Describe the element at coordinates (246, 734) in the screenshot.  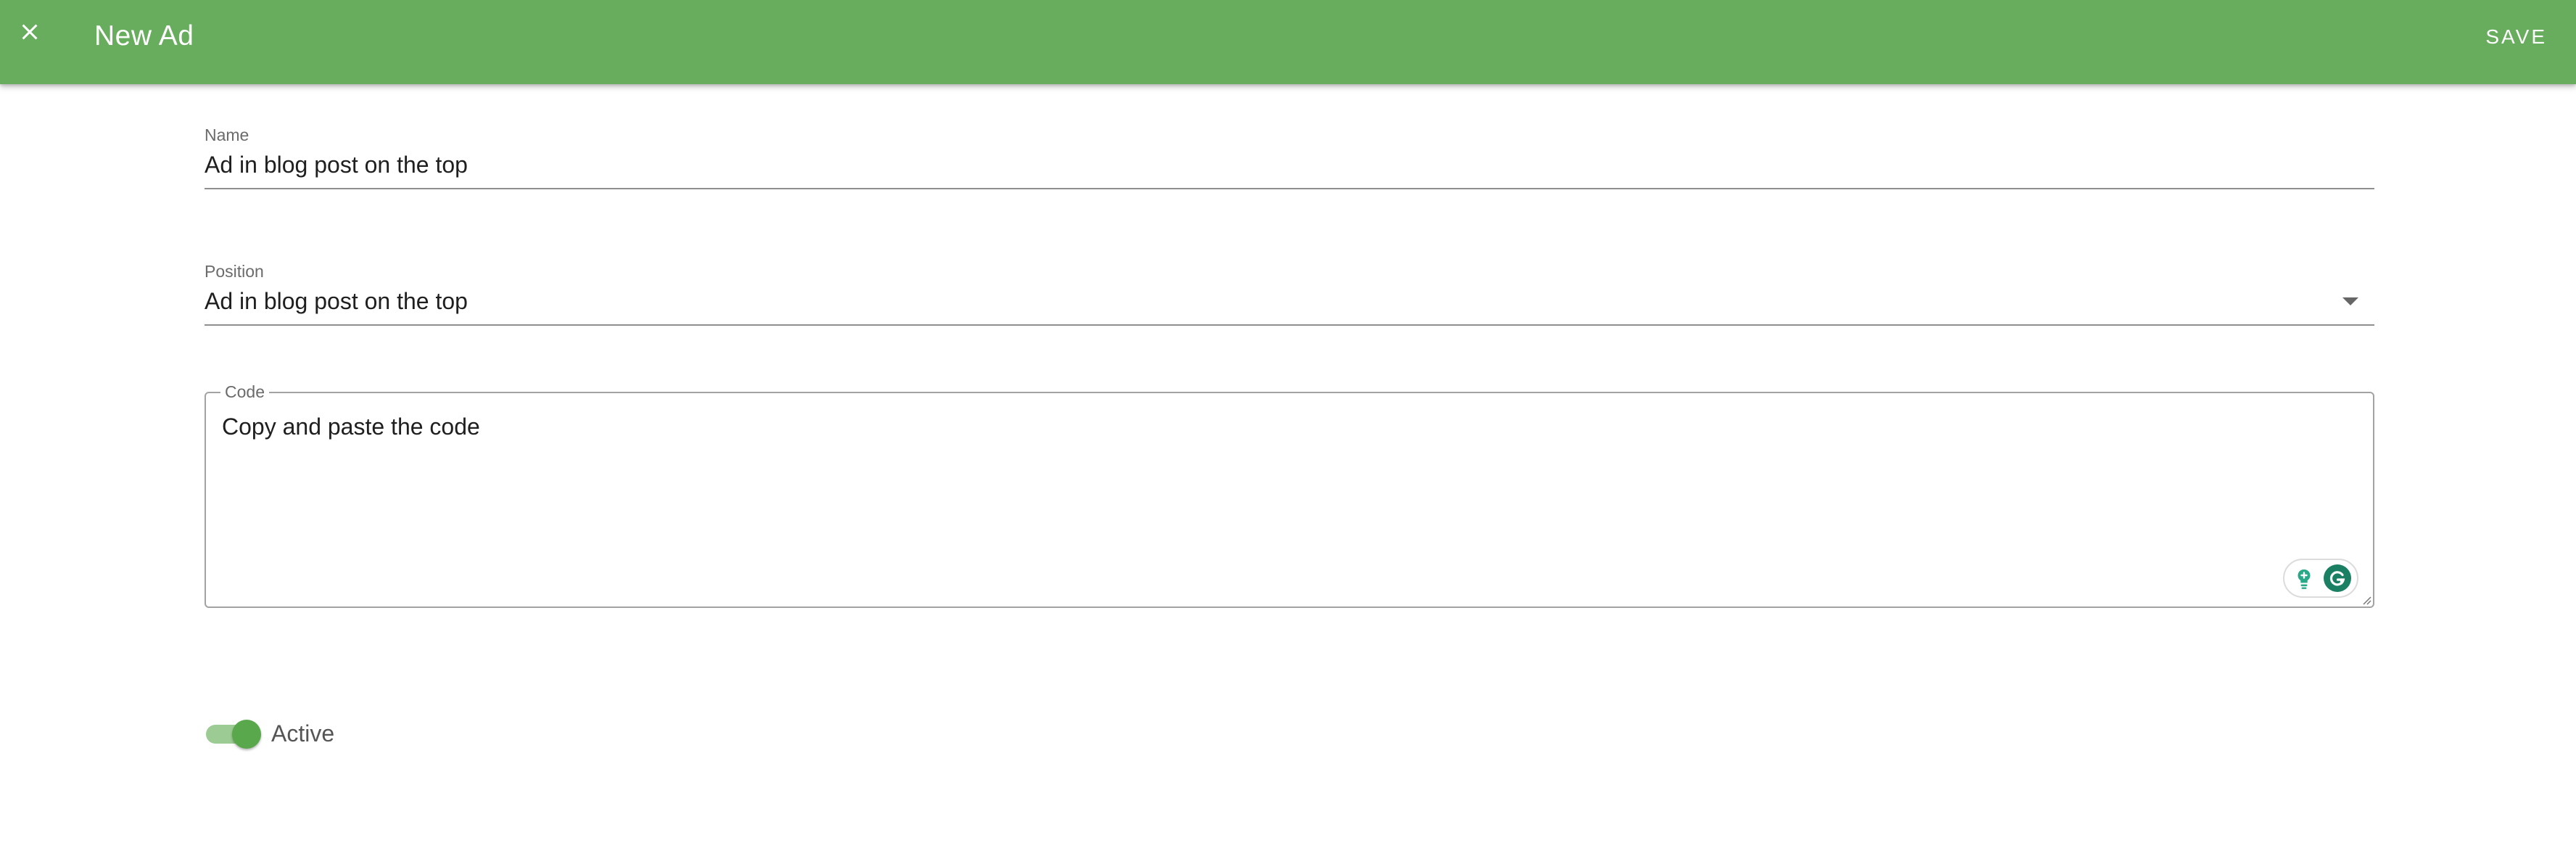
I see `toggle-thumb` at that location.